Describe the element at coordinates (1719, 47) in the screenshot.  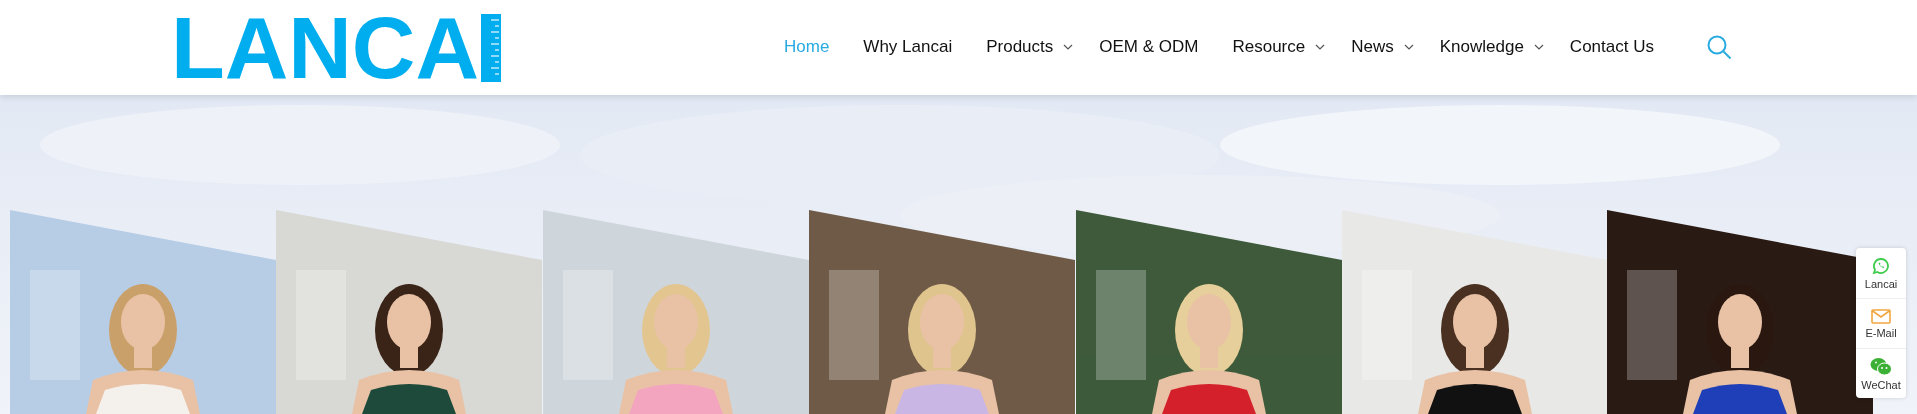
I see `search-icon` at that location.